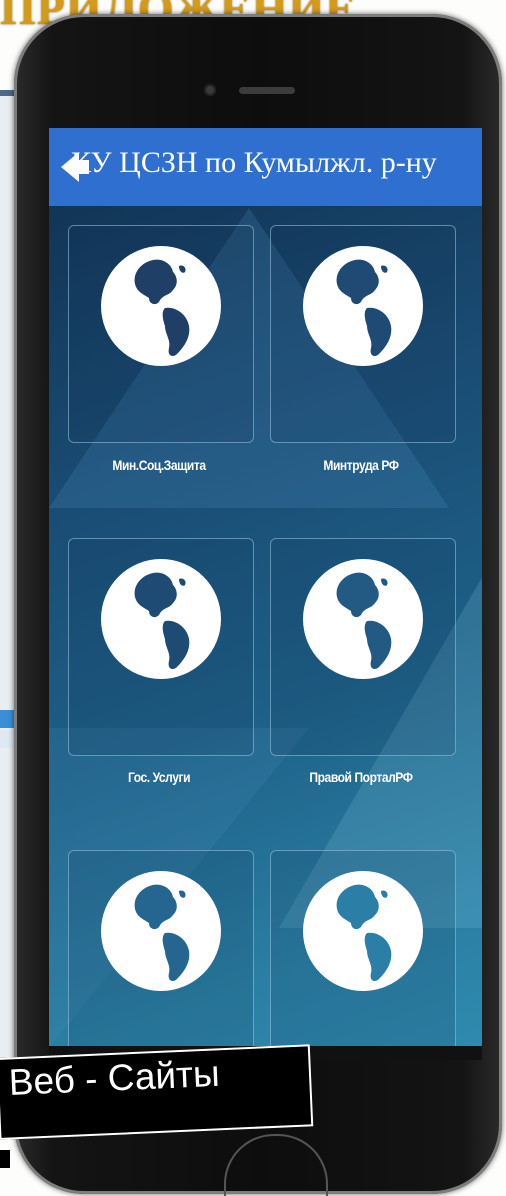 This screenshot has height=1196, width=506. What do you see at coordinates (361, 777) in the screenshot?
I see `tile-label: Правой ПорталРФ` at bounding box center [361, 777].